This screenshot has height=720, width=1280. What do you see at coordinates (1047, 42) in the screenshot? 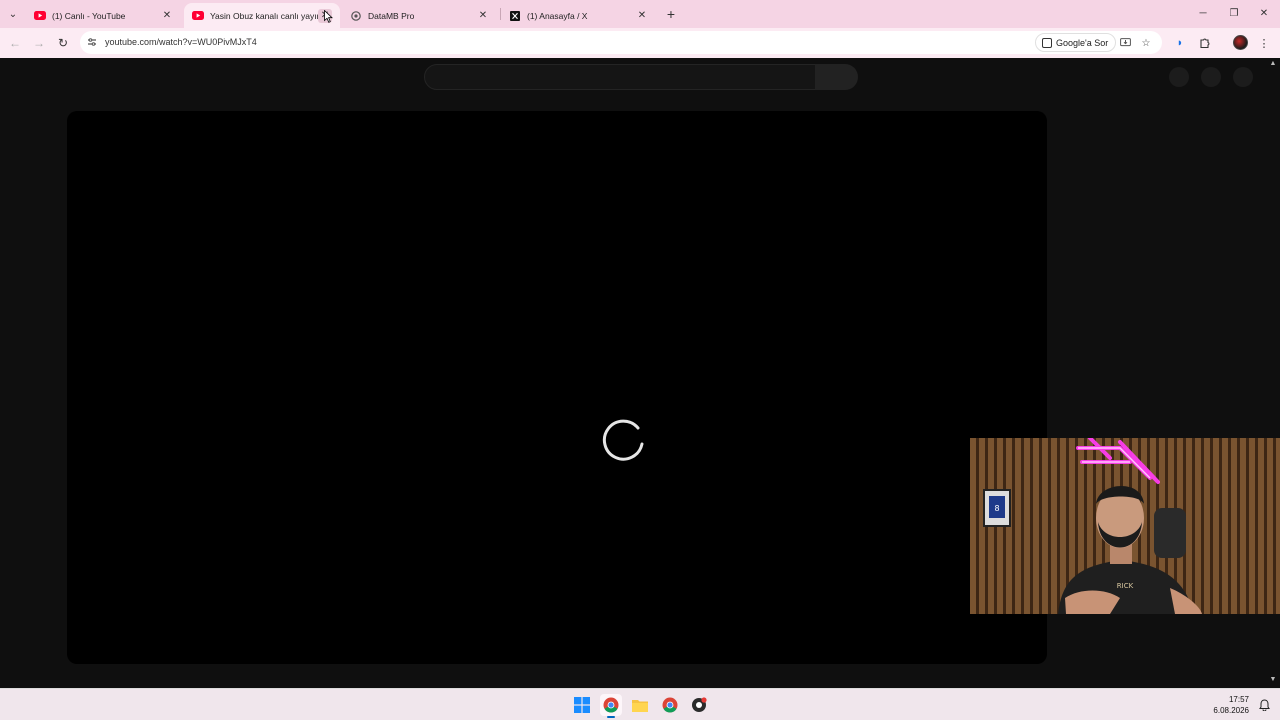
I see `lens-icon` at bounding box center [1047, 42].